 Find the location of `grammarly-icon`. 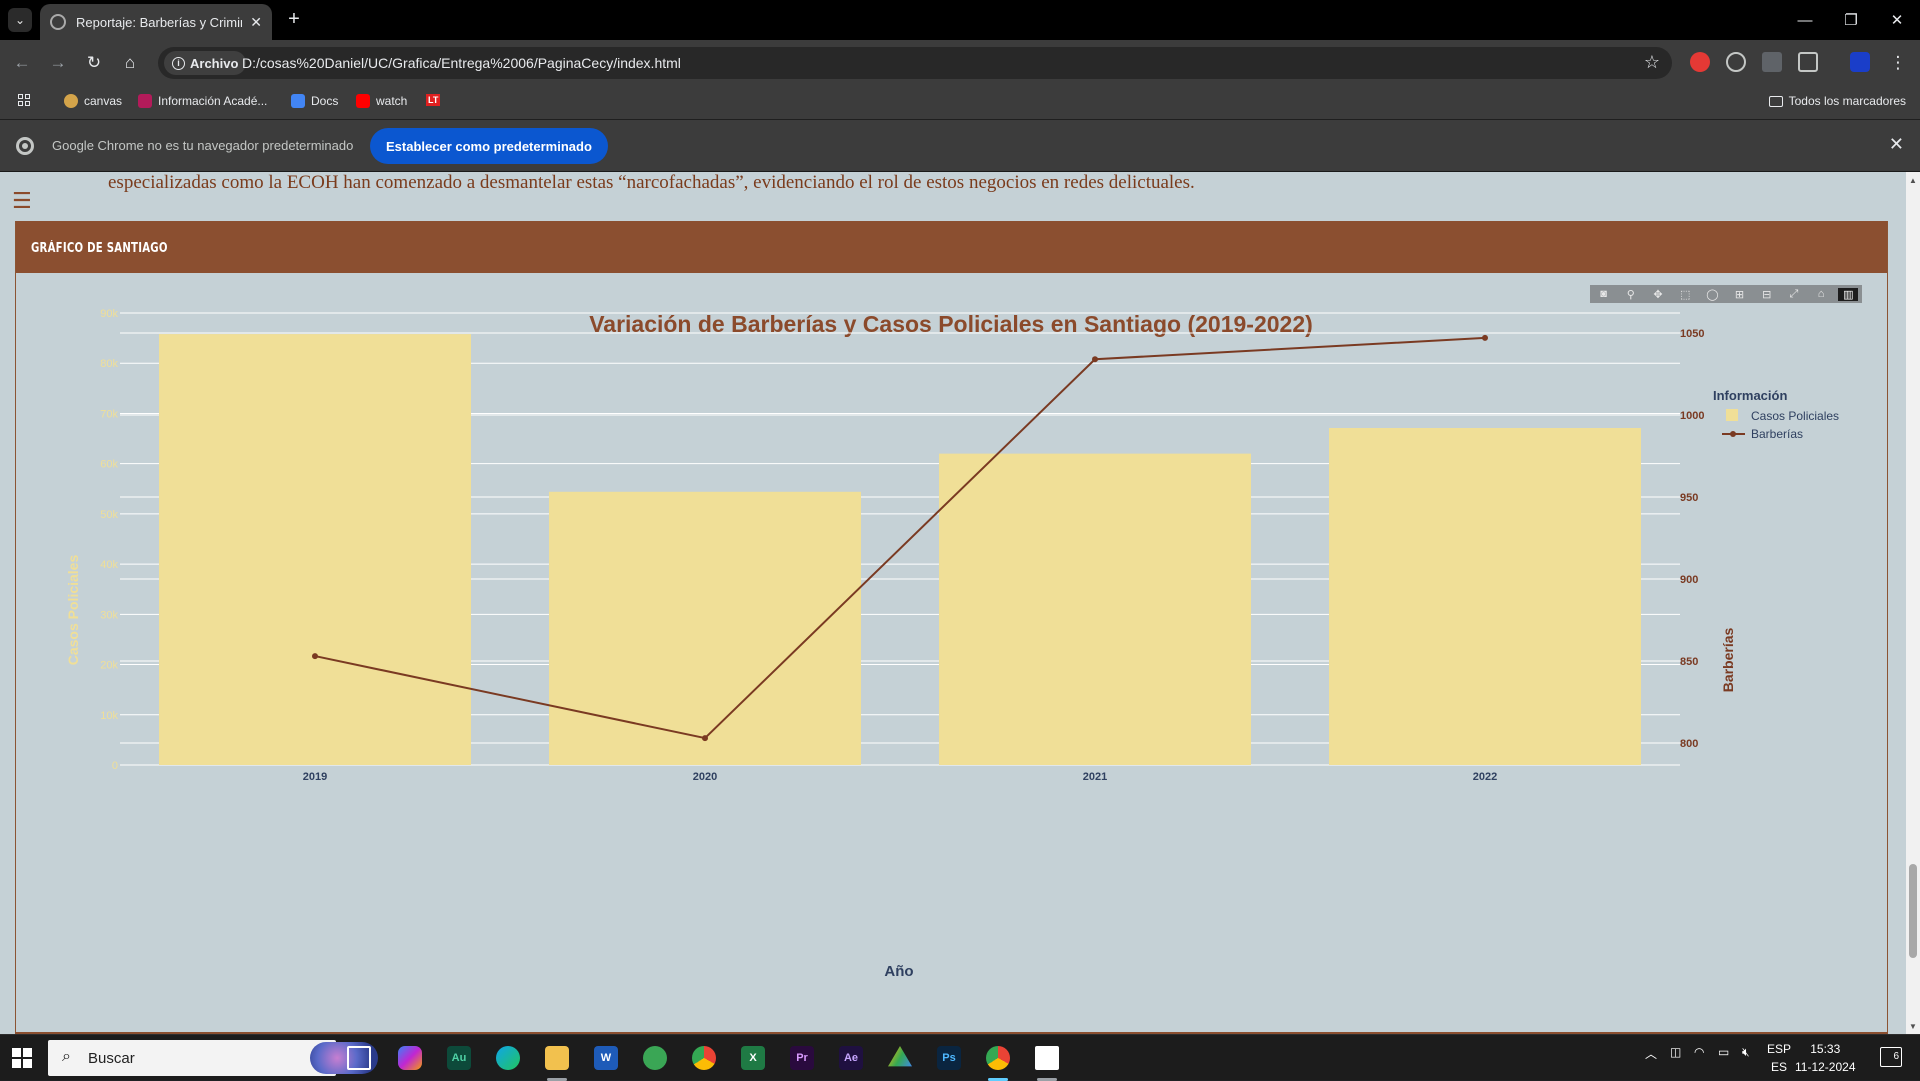

grammarly-icon is located at coordinates (1736, 62).